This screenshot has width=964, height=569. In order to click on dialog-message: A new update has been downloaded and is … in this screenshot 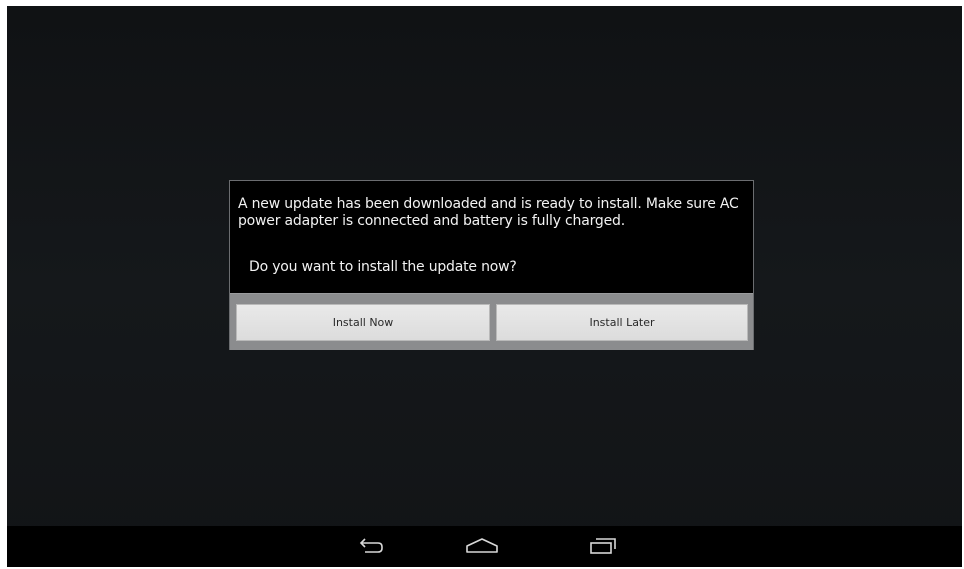, I will do `click(488, 212)`.